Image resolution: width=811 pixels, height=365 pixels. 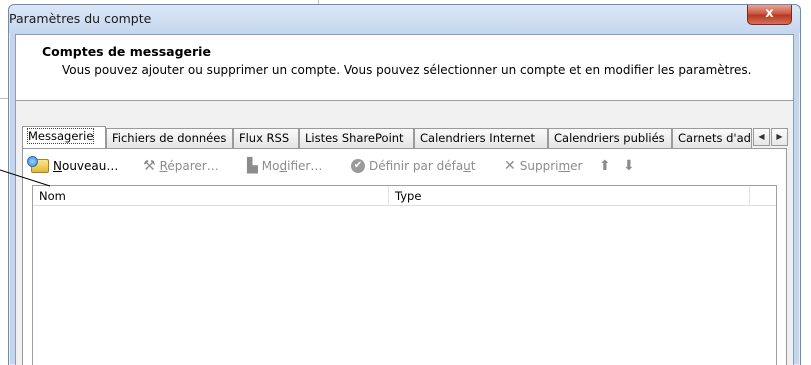 I want to click on column-header-name: Nom, so click(x=52, y=196).